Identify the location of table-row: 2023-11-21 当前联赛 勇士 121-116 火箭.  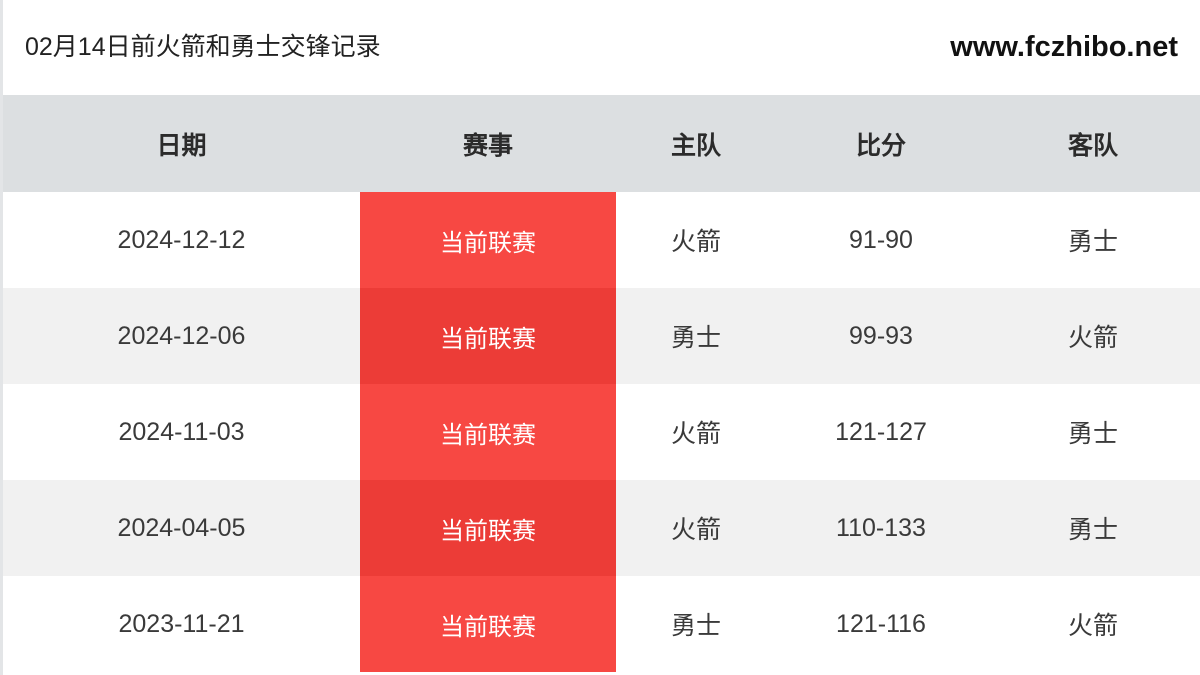
(601, 624).